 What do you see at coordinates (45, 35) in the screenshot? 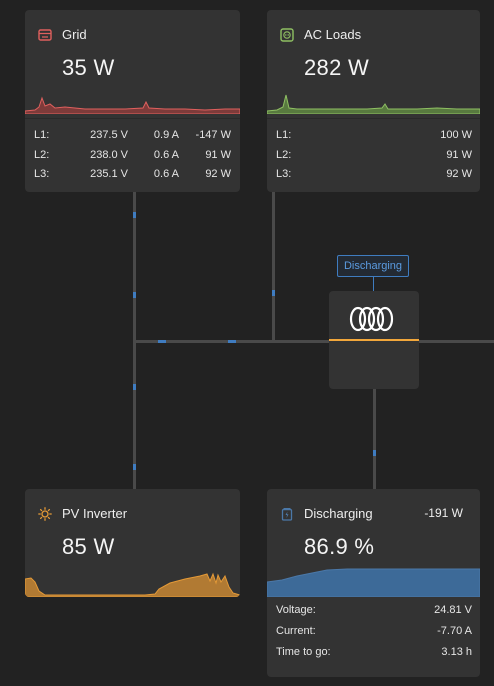
I see `grid-meter-icon` at bounding box center [45, 35].